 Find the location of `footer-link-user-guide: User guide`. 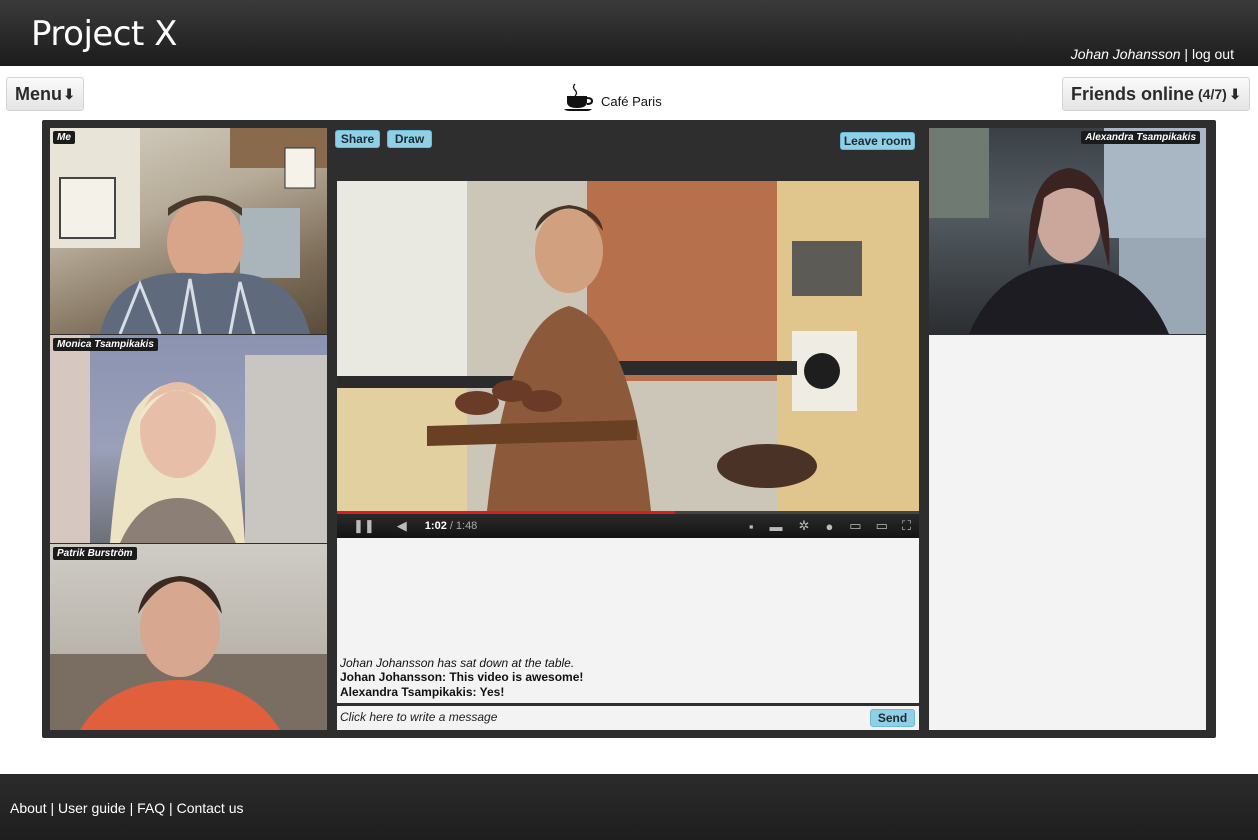

footer-link-user-guide: User guide is located at coordinates (92, 808).